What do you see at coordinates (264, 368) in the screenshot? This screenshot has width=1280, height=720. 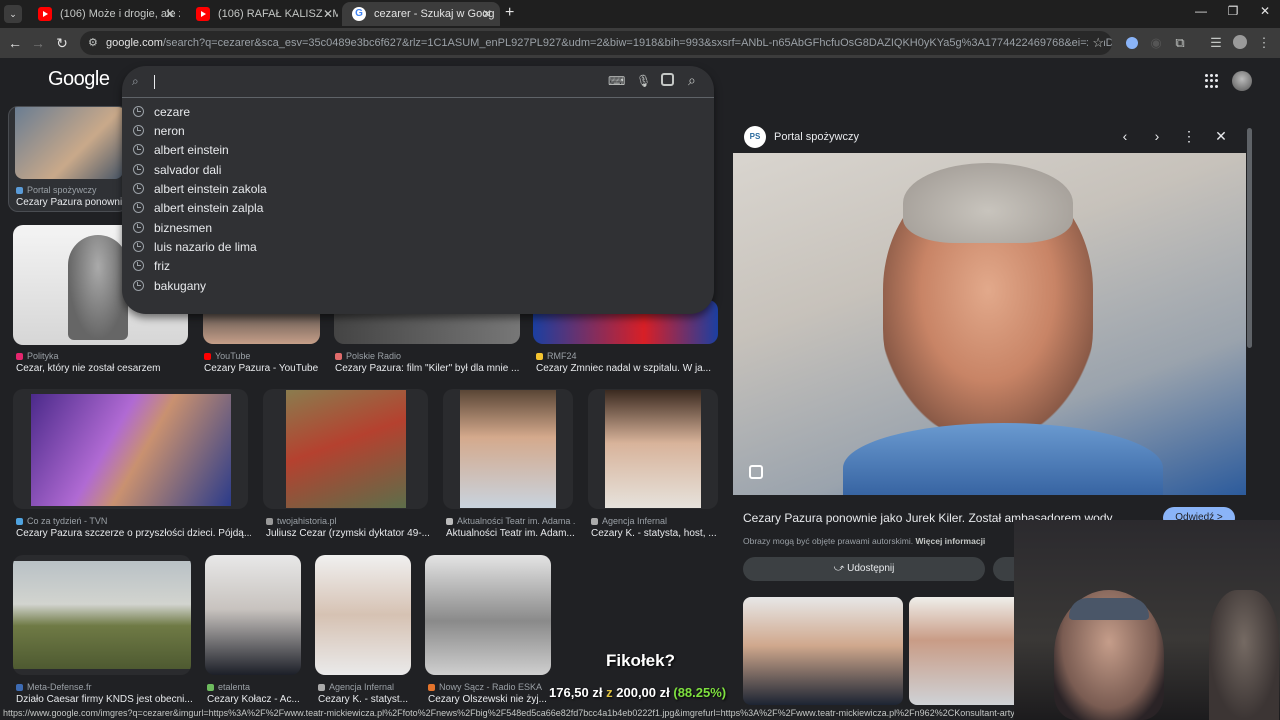 I see `result-caption: Cezary Pazura - YouTube` at bounding box center [264, 368].